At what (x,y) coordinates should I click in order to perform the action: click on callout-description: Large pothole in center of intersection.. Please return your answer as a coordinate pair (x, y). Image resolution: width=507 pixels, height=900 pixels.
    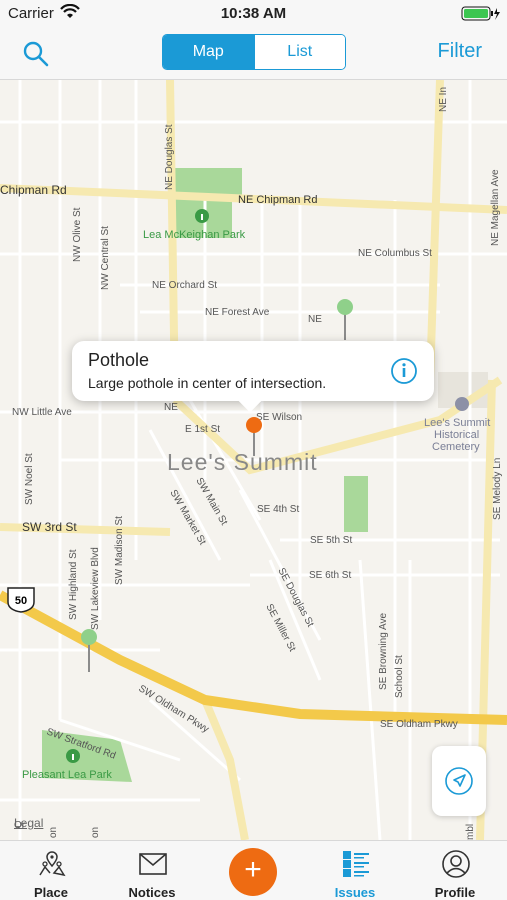
    Looking at the image, I should click on (207, 383).